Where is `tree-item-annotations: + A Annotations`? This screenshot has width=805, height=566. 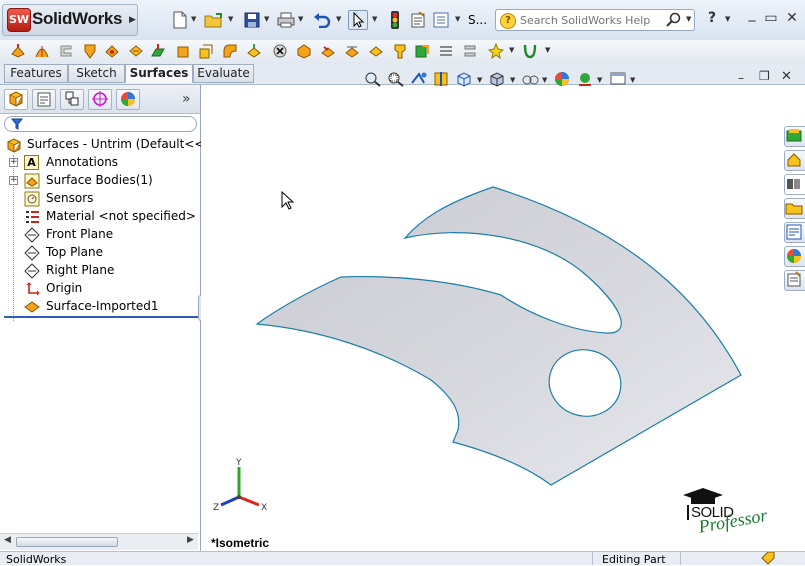
tree-item-annotations: + A Annotations is located at coordinates (99, 163).